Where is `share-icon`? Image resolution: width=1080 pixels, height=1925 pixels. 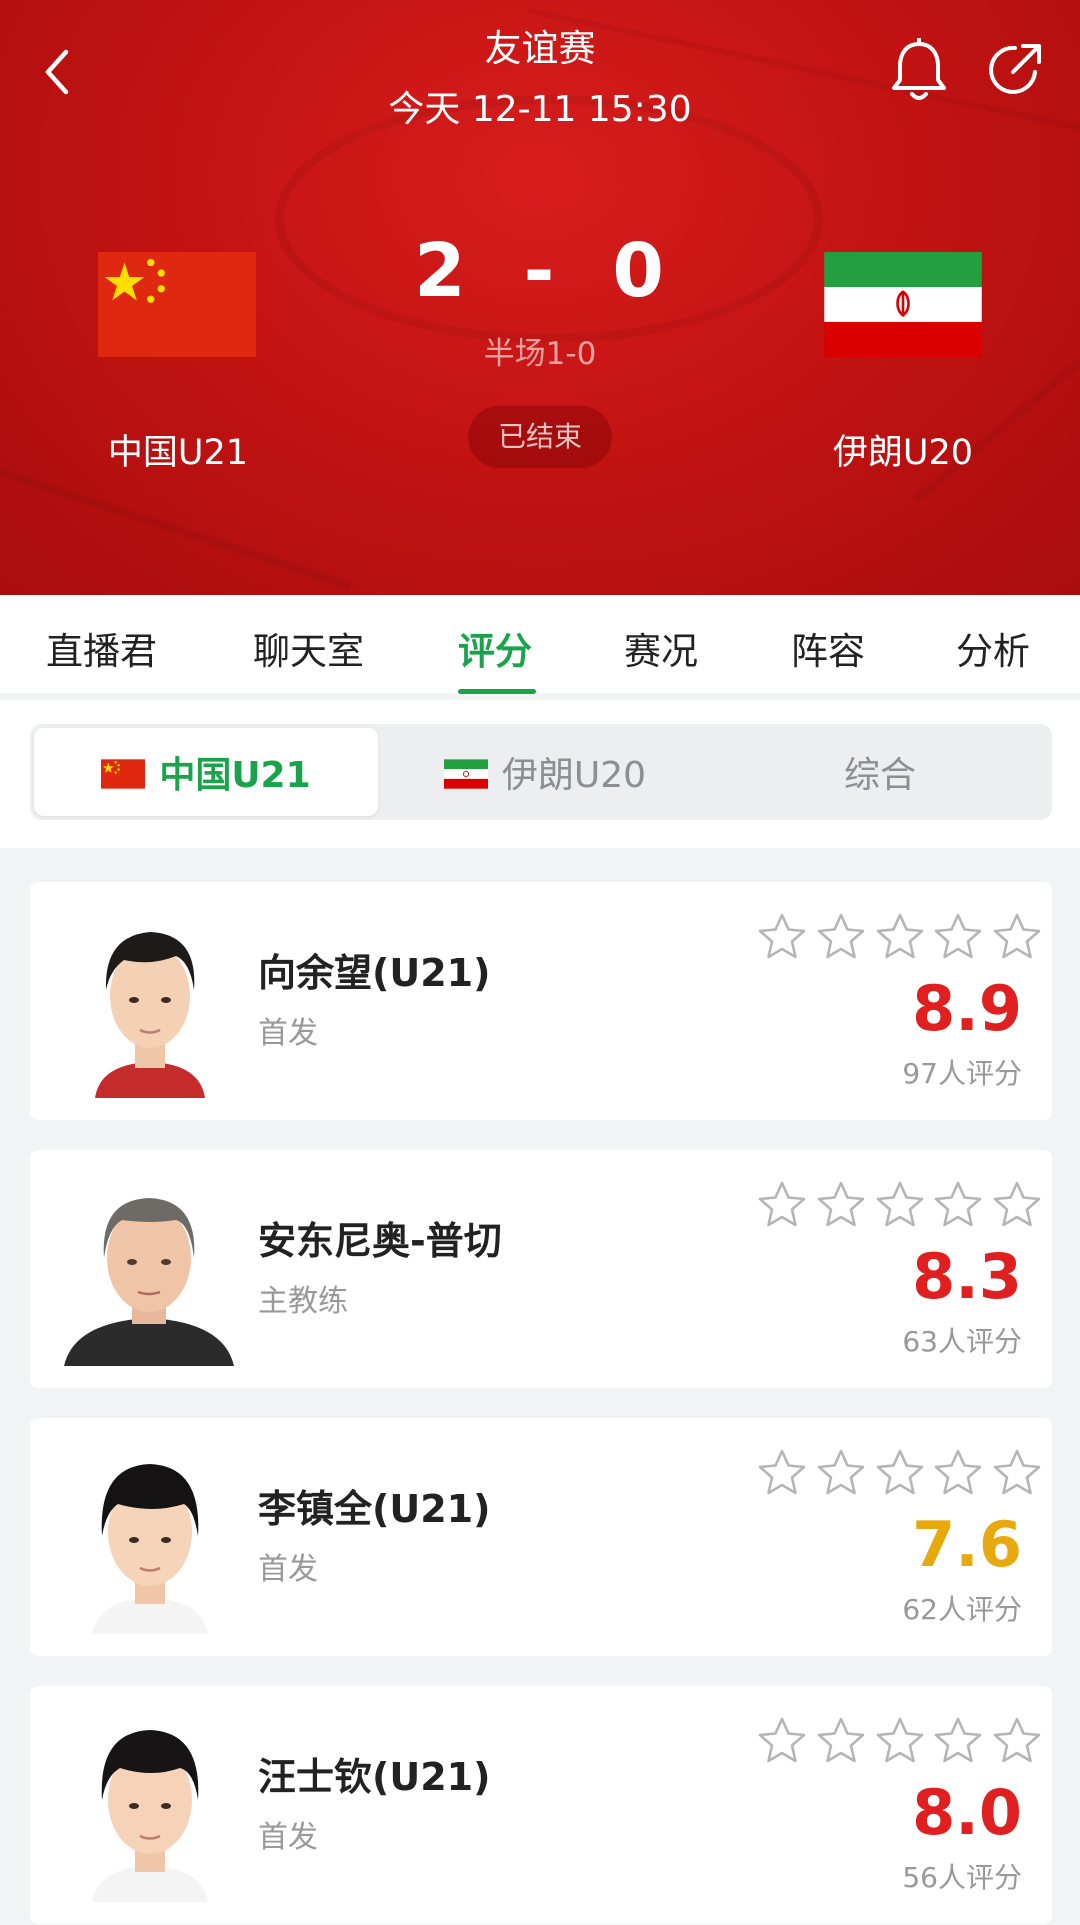
share-icon is located at coordinates (1015, 70).